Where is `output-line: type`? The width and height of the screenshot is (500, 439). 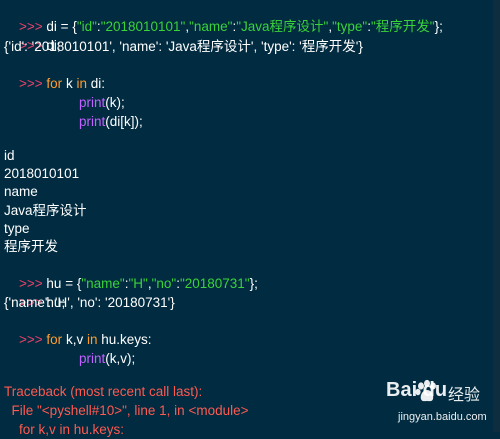
output-line: type is located at coordinates (17, 228).